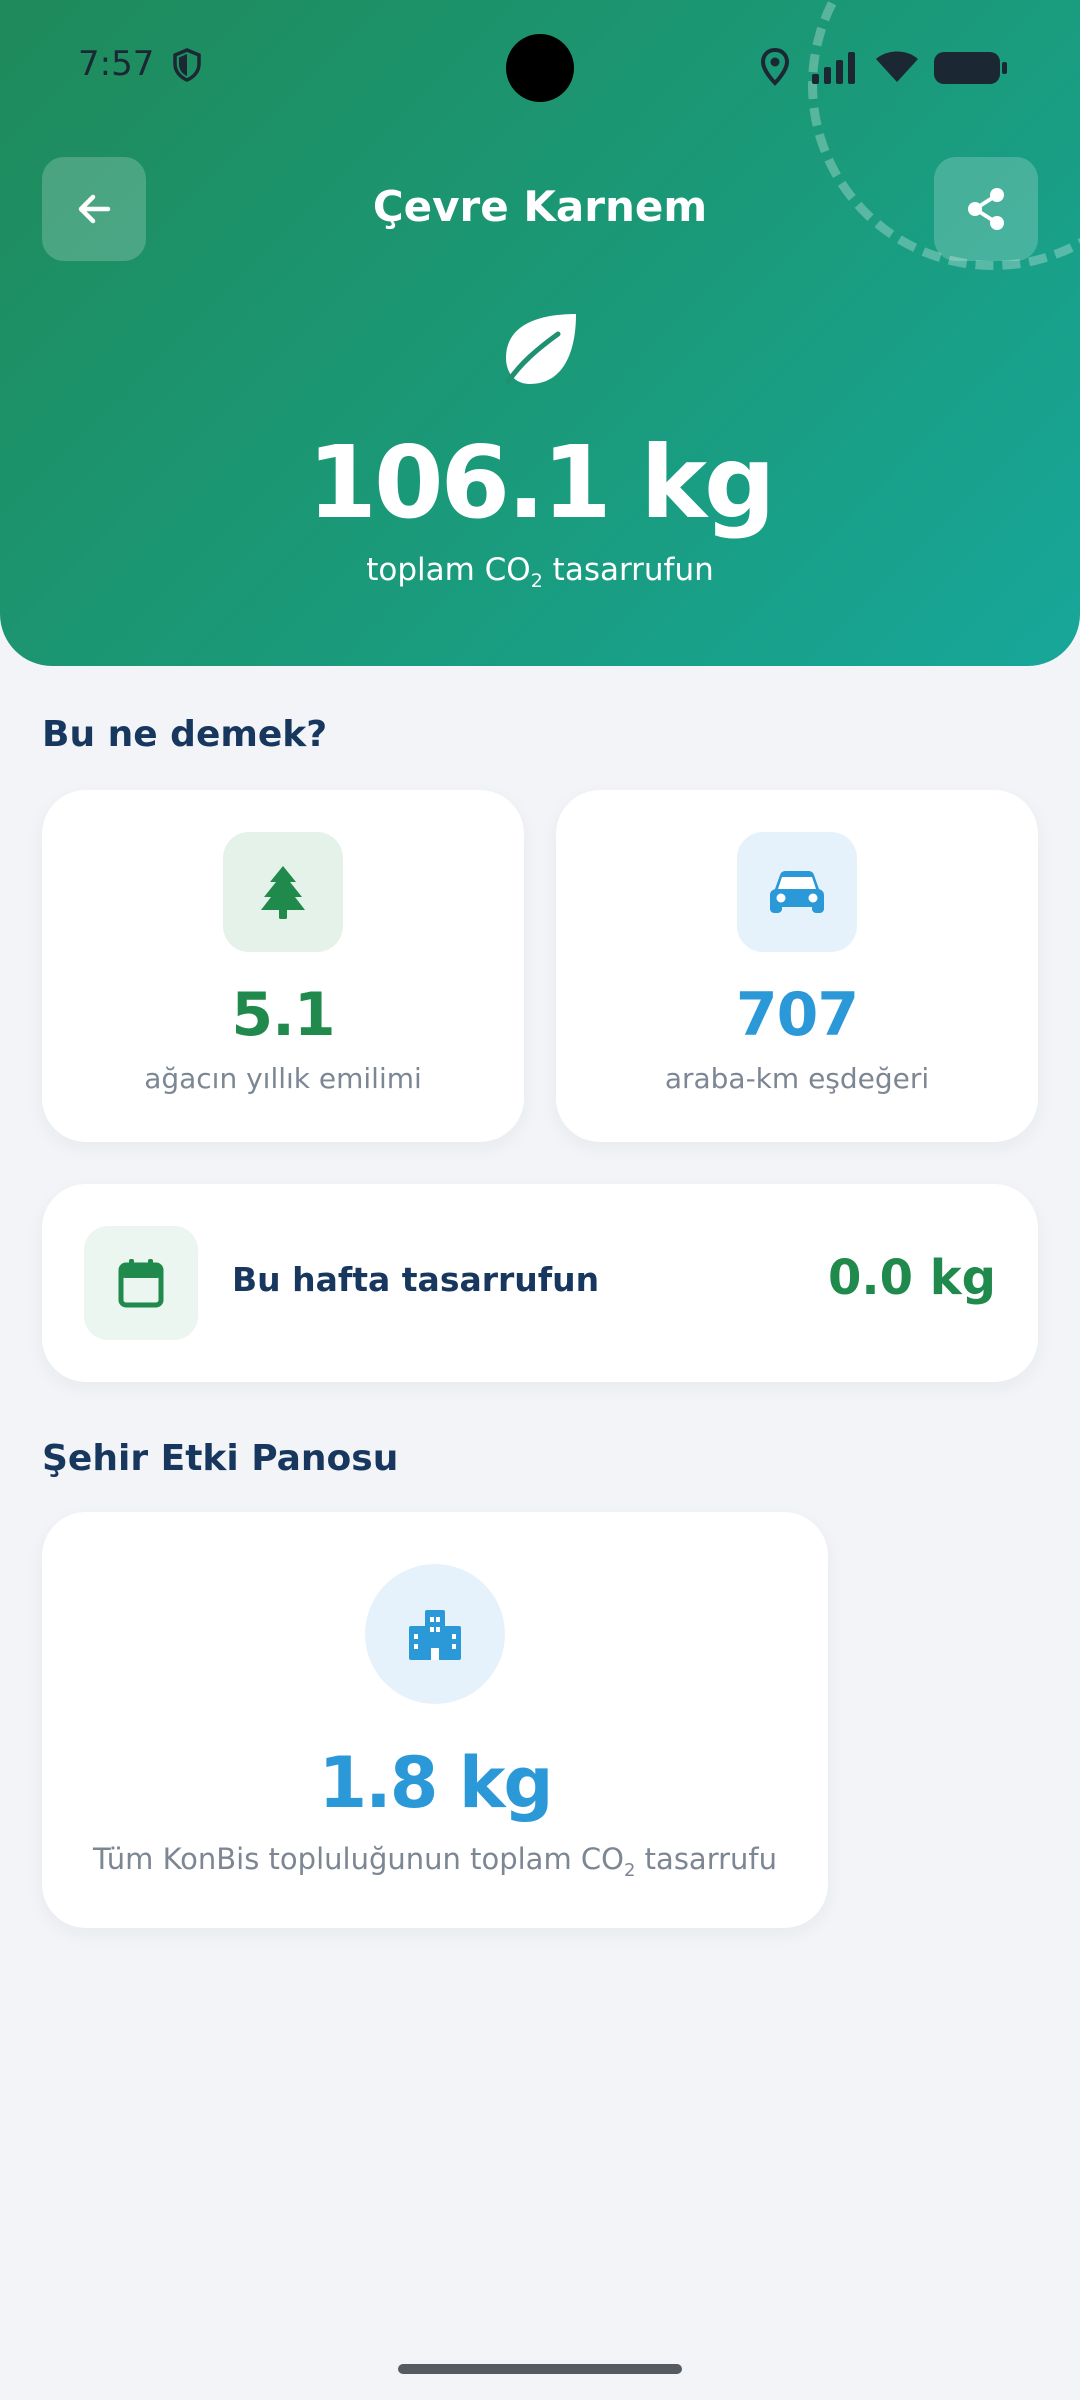 This screenshot has height=2400, width=1080. I want to click on car-value: 707, so click(797, 1015).